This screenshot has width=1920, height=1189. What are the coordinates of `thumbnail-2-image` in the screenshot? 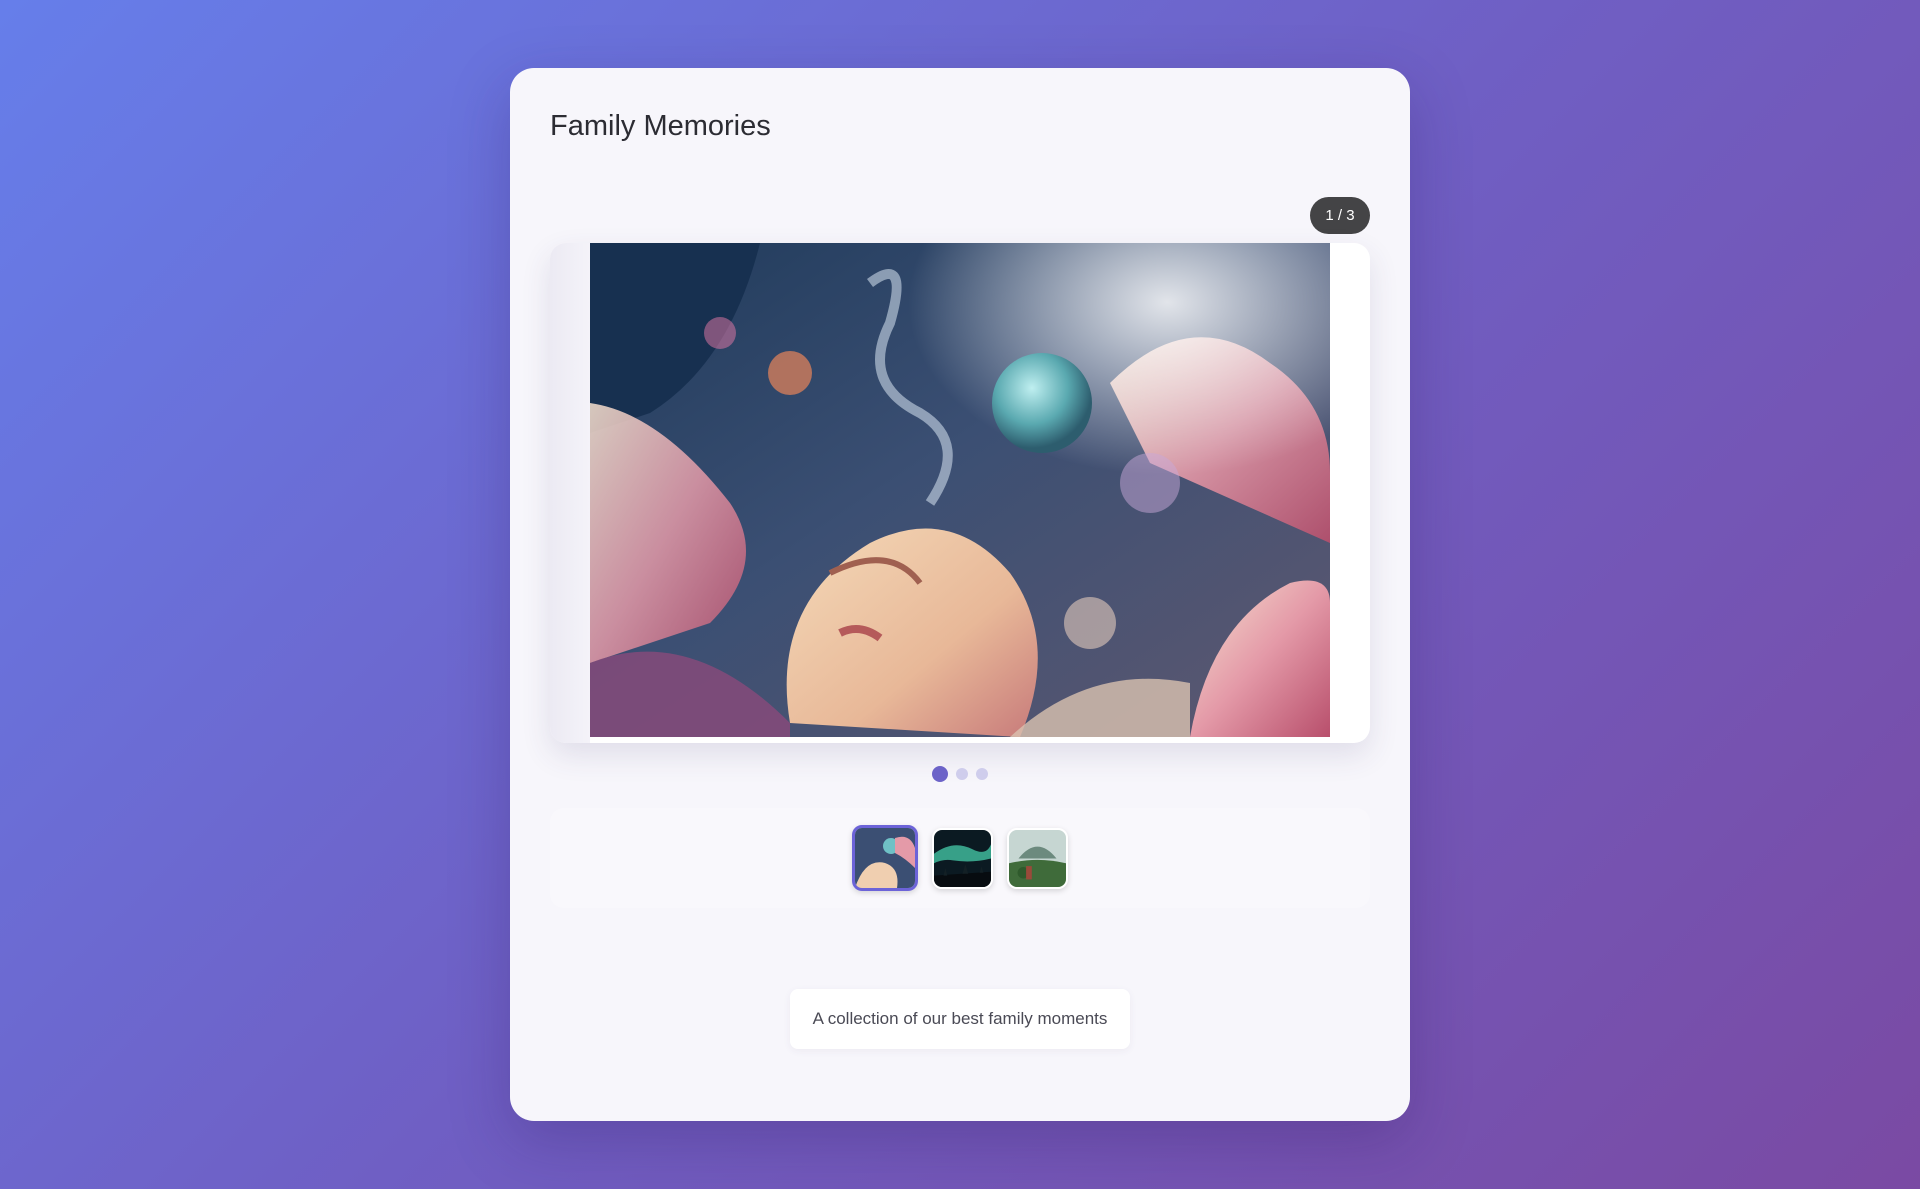 It's located at (962, 858).